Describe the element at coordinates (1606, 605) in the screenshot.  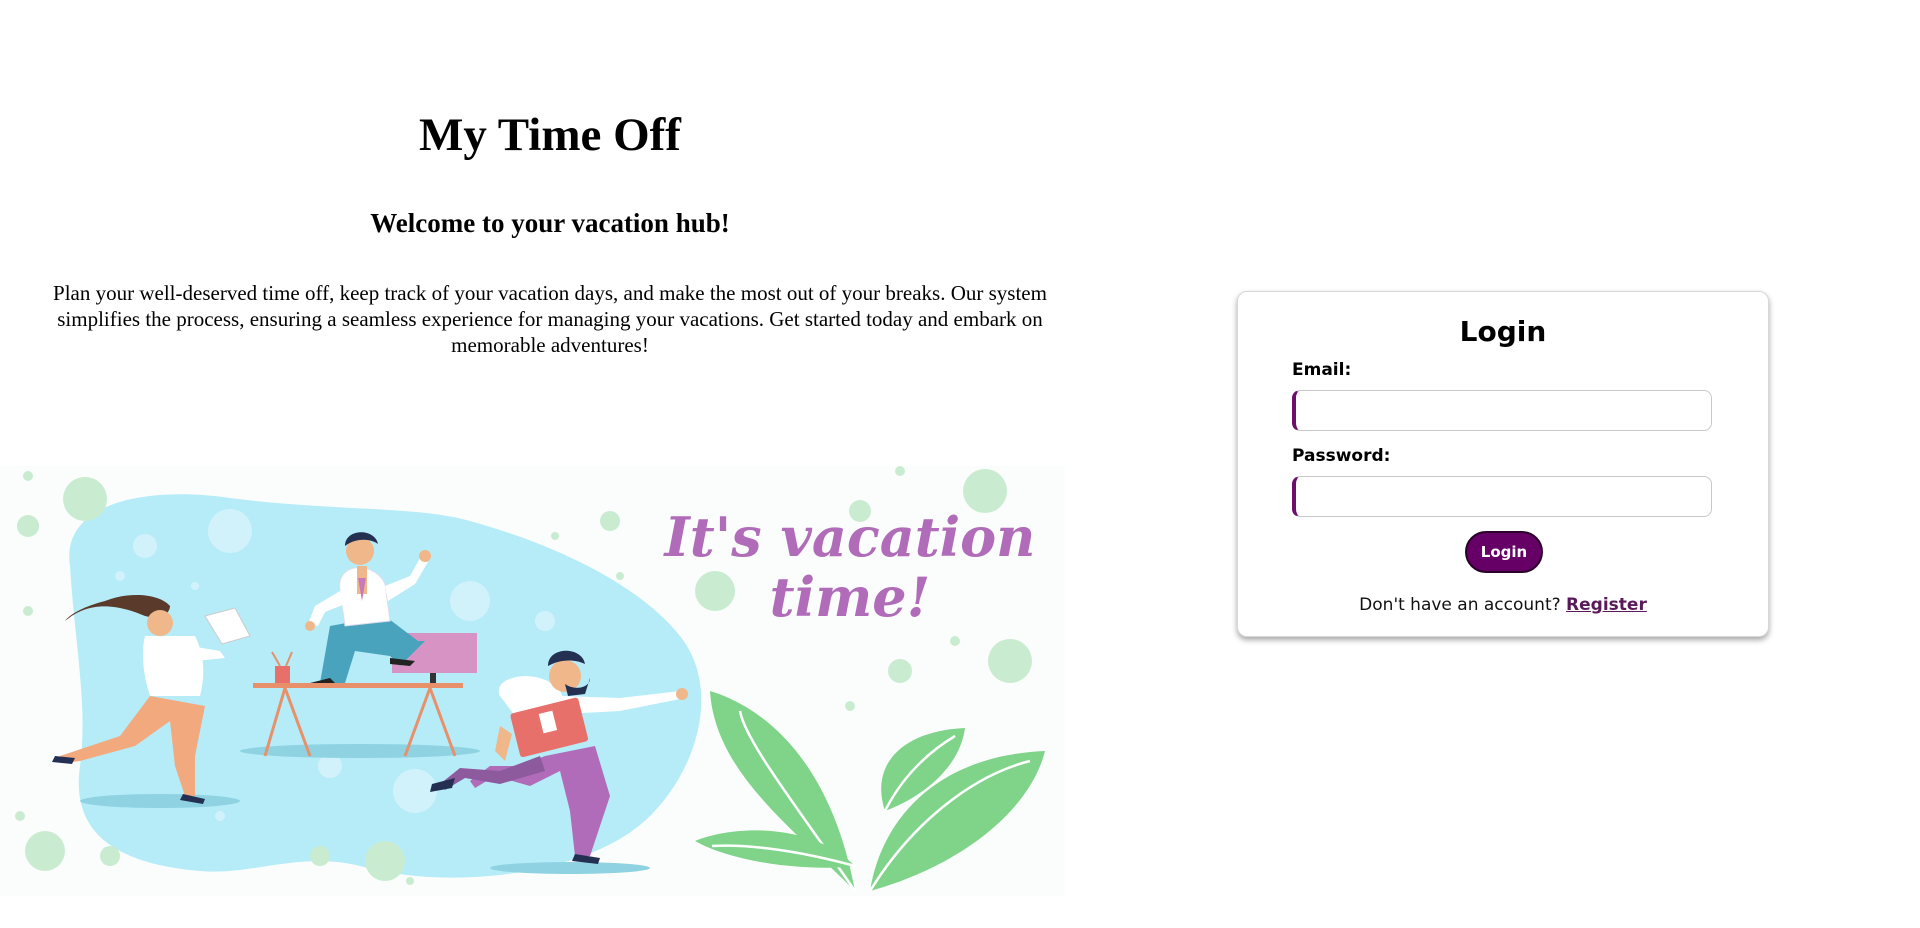
I see `register-link: Register` at that location.